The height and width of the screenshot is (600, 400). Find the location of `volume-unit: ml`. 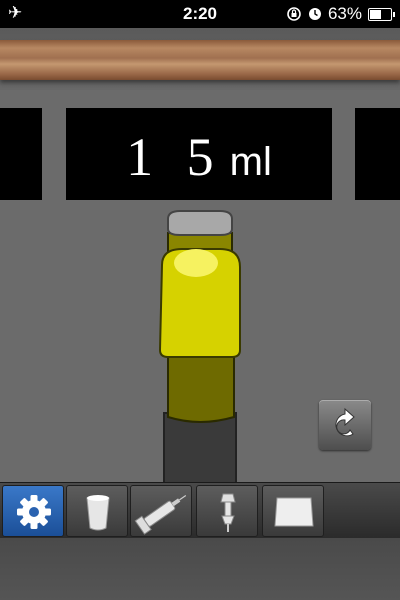

volume-unit: ml is located at coordinates (250, 162).